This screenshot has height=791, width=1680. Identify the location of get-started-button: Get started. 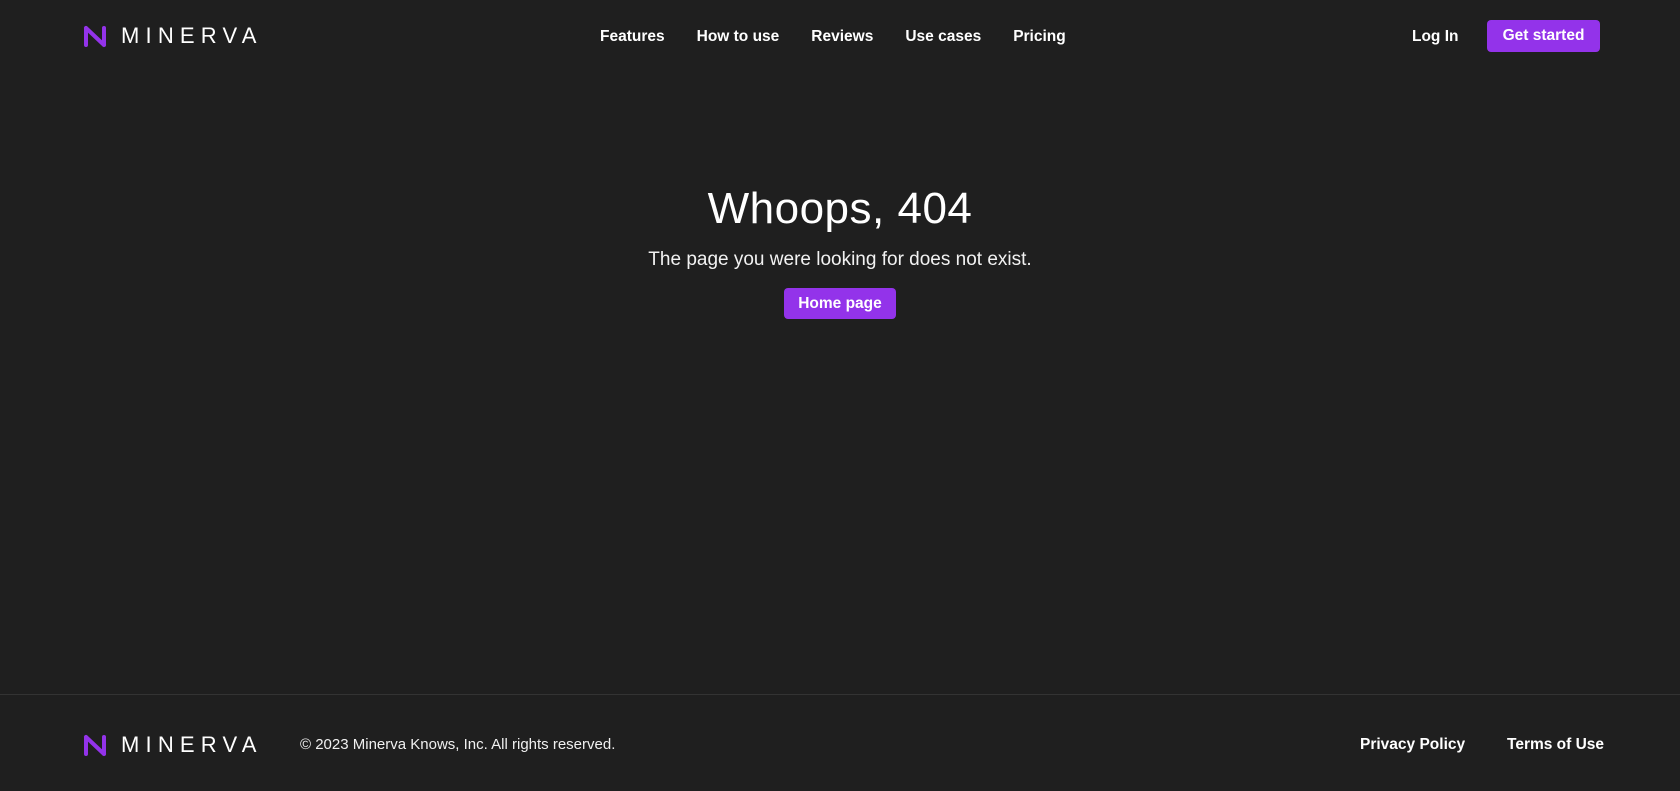
(1543, 36).